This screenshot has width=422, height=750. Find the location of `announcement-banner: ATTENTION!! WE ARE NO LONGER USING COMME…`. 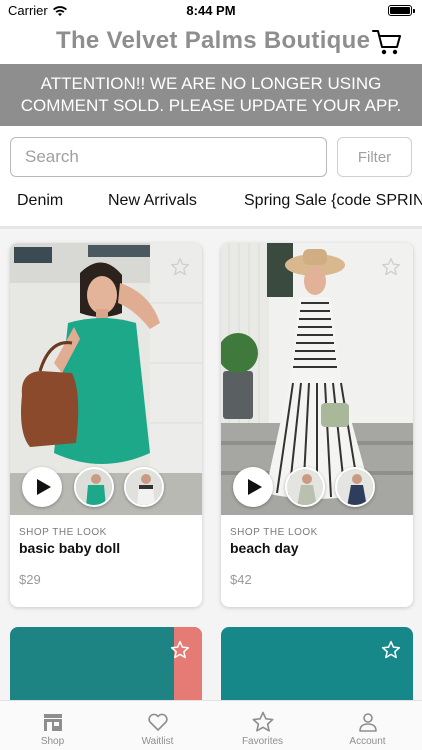

announcement-banner: ATTENTION!! WE ARE NO LONGER USING COMME… is located at coordinates (211, 95).